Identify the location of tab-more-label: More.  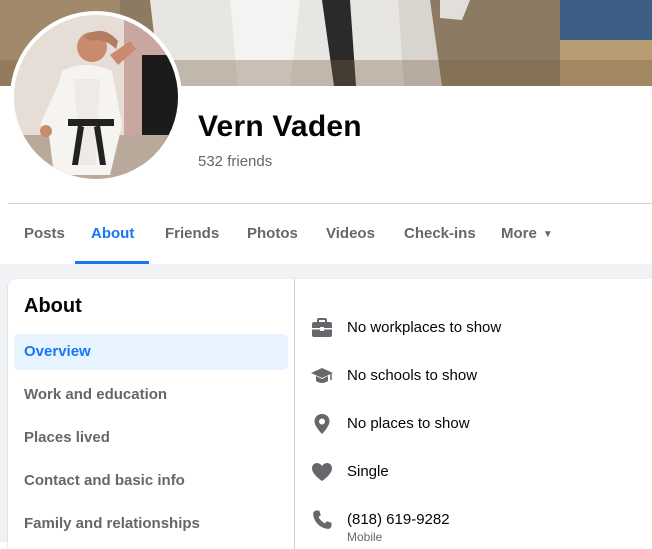
(519, 233).